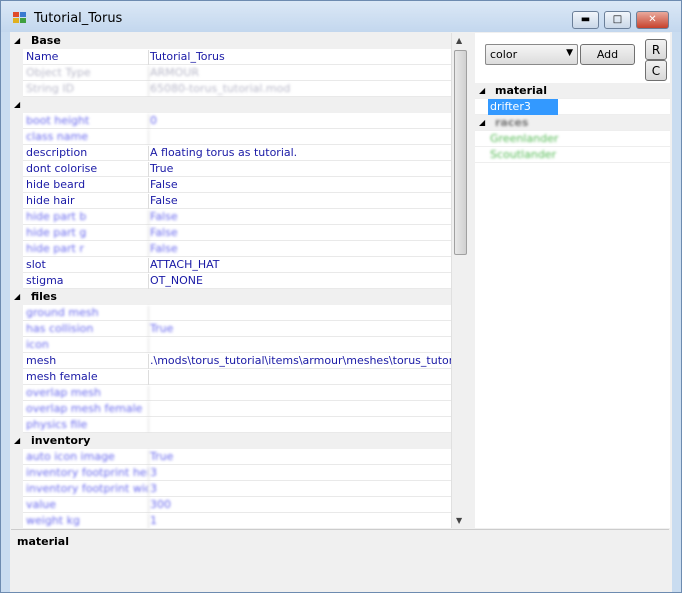 The width and height of the screenshot is (682, 593). I want to click on property-row: hide hair False, so click(231, 201).